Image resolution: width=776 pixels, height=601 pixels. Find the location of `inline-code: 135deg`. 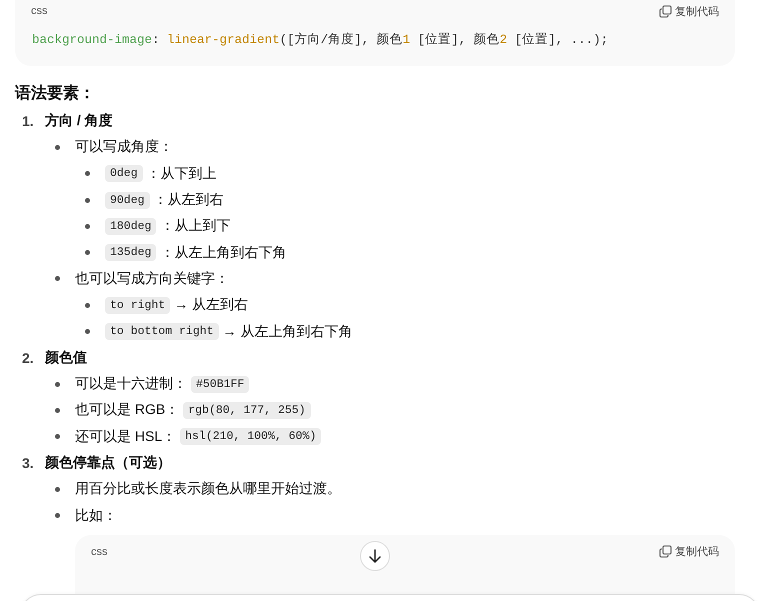

inline-code: 135deg is located at coordinates (130, 253).